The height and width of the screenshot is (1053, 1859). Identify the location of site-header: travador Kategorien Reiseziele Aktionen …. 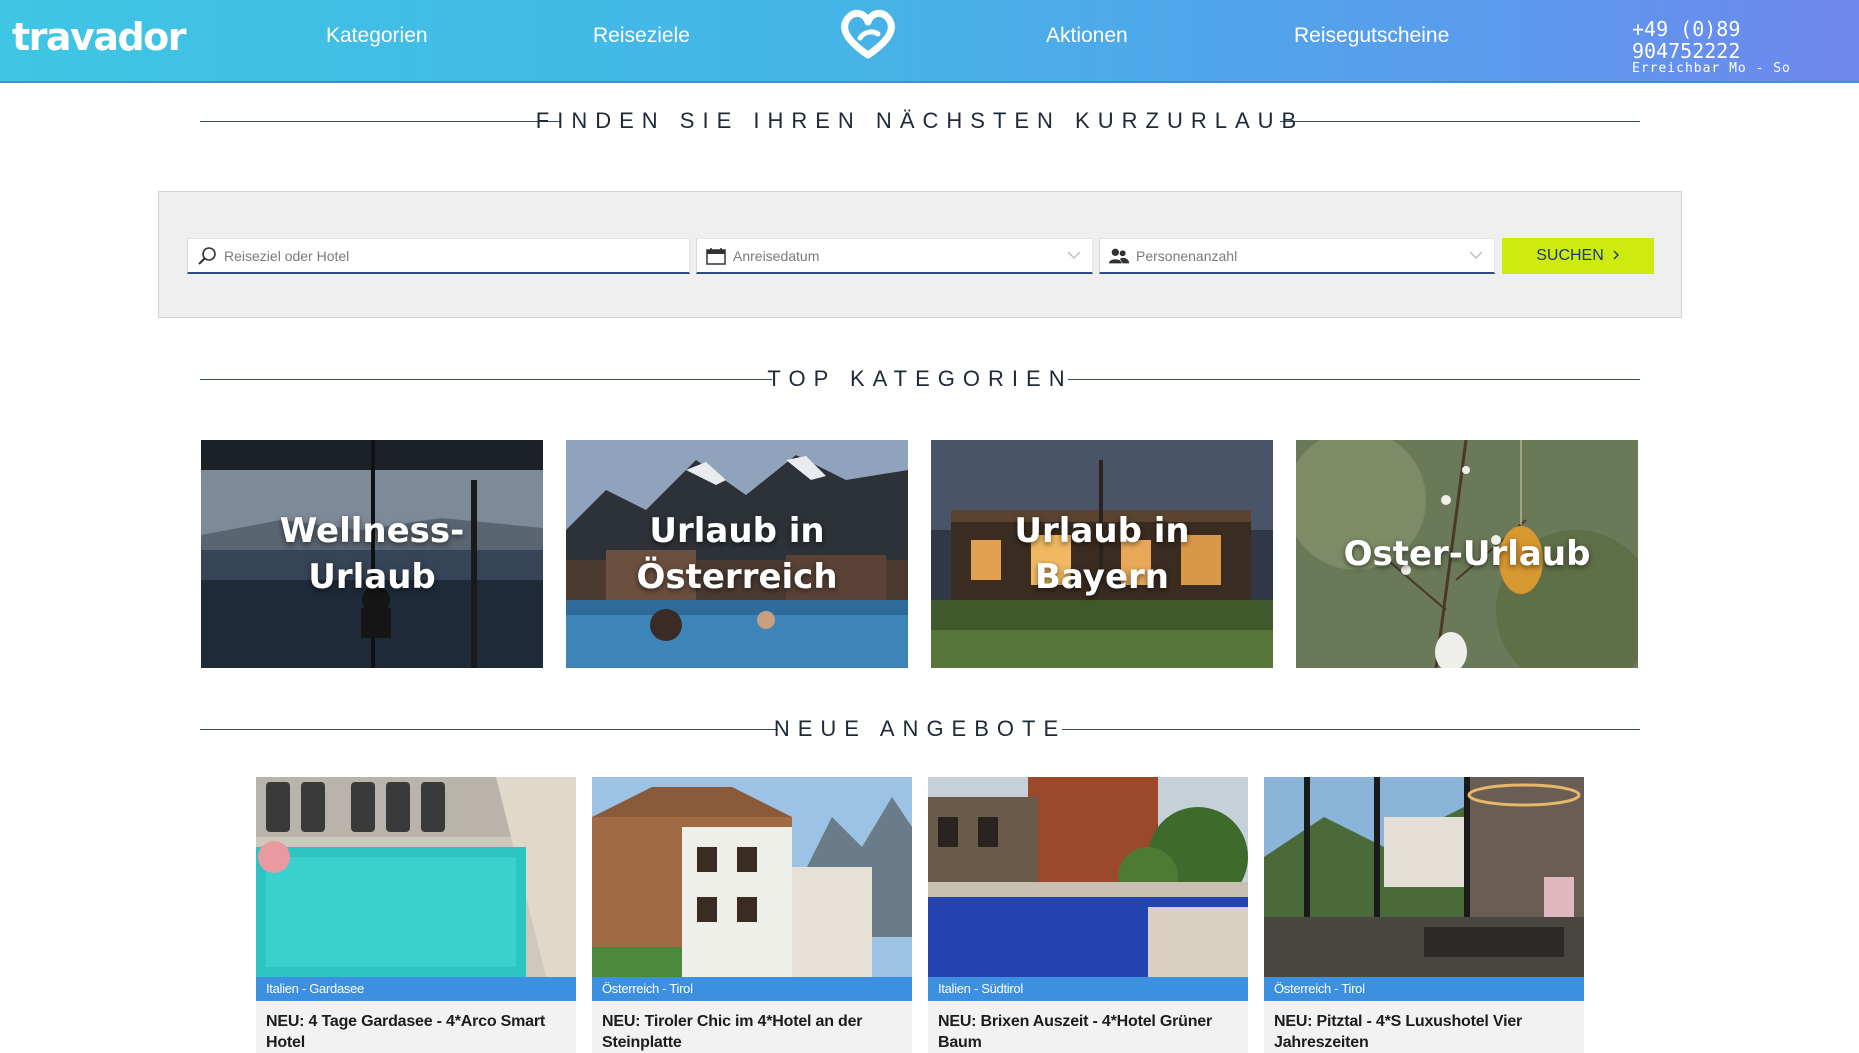
(929, 41).